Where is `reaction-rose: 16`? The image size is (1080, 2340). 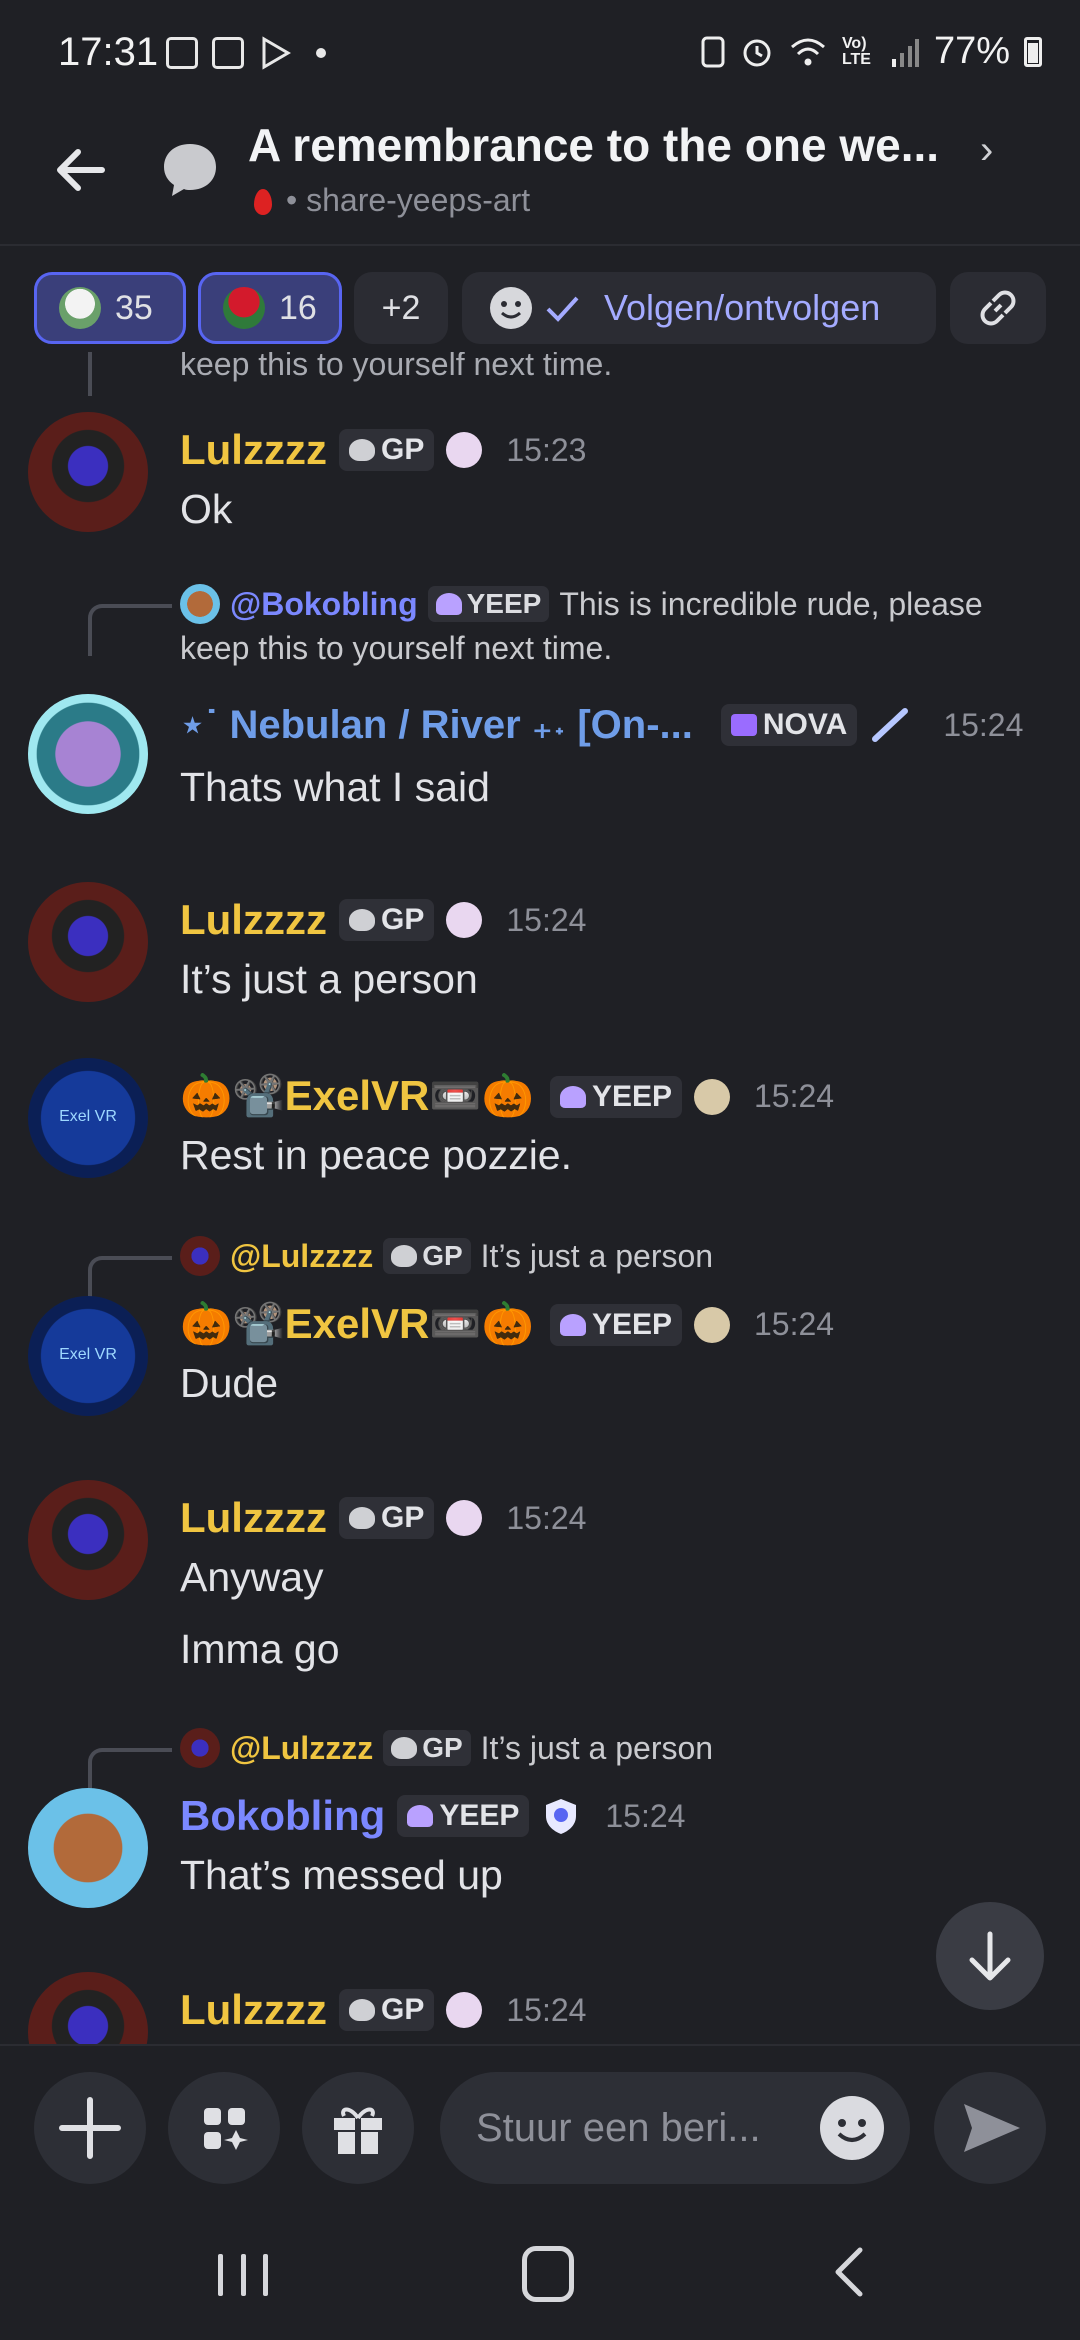
reaction-rose: 16 is located at coordinates (270, 308).